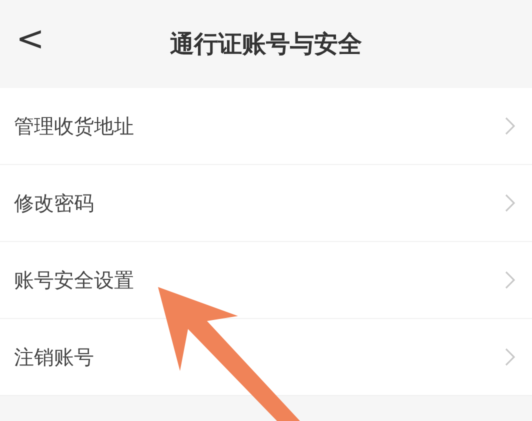 Image resolution: width=532 pixels, height=421 pixels. I want to click on page-title: 通行证账号与安全, so click(266, 44).